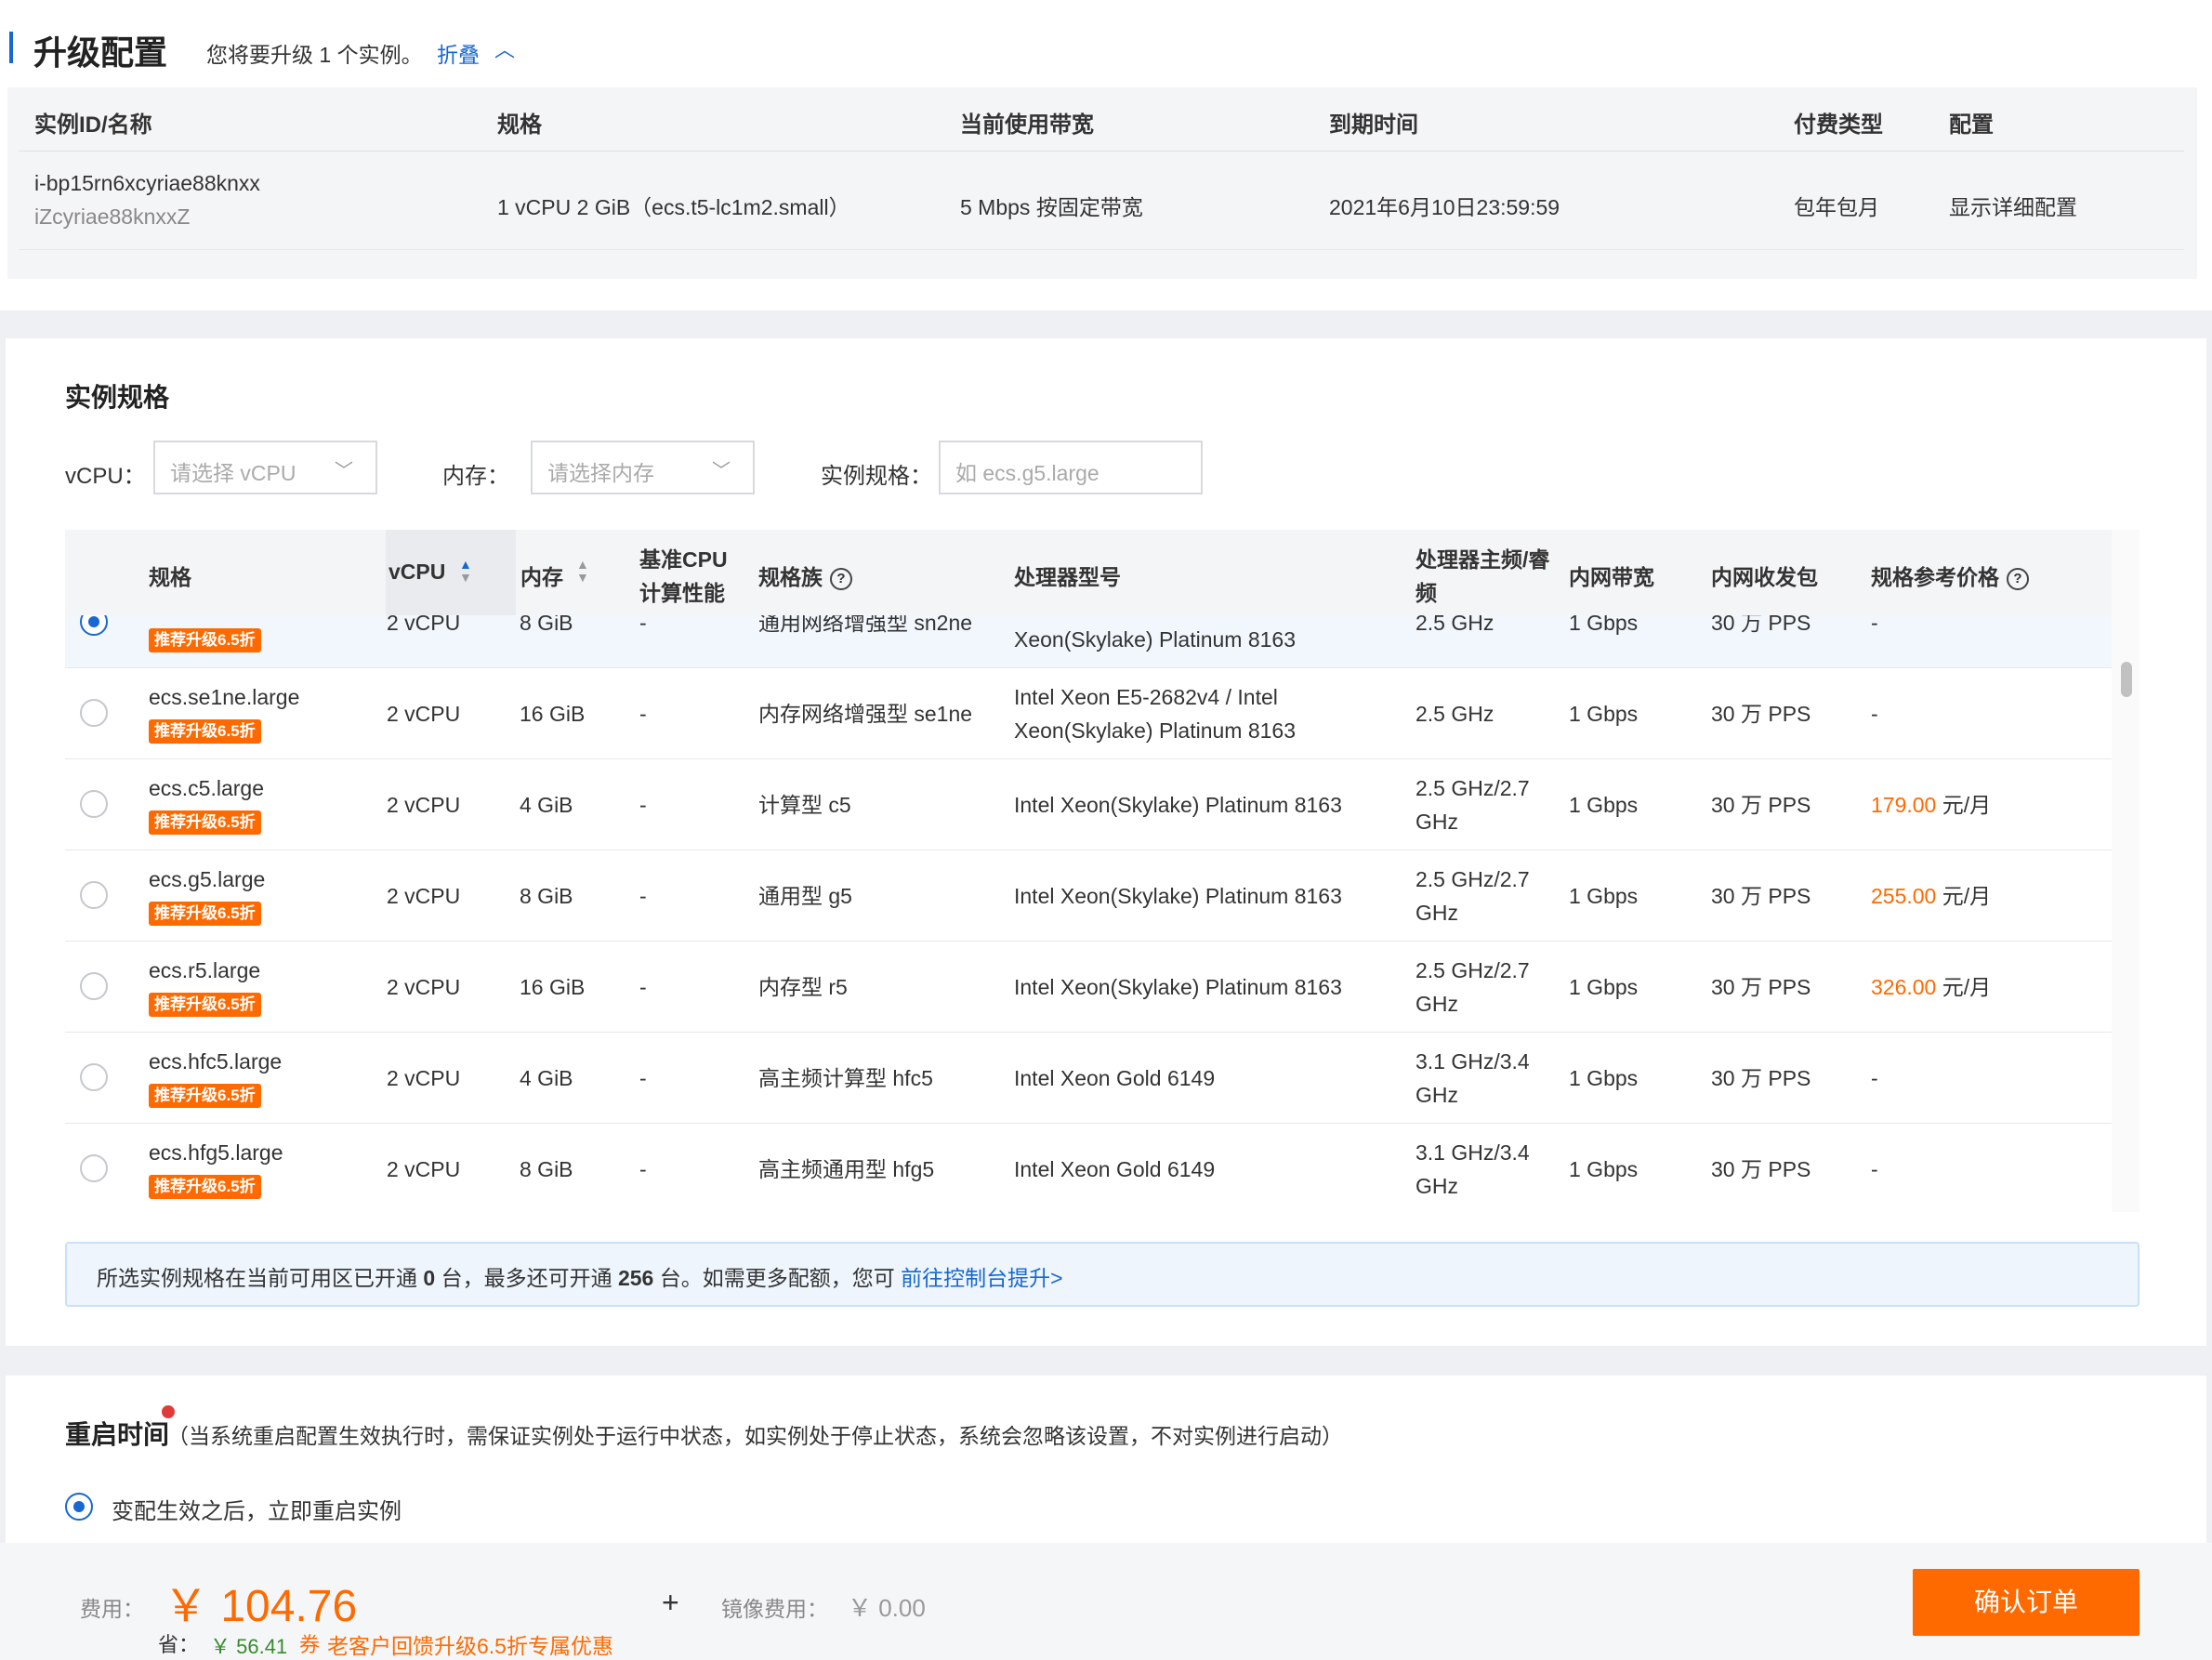 The width and height of the screenshot is (2212, 1660). Describe the element at coordinates (1764, 577) in the screenshot. I see `th-pps: 内网收发包` at that location.